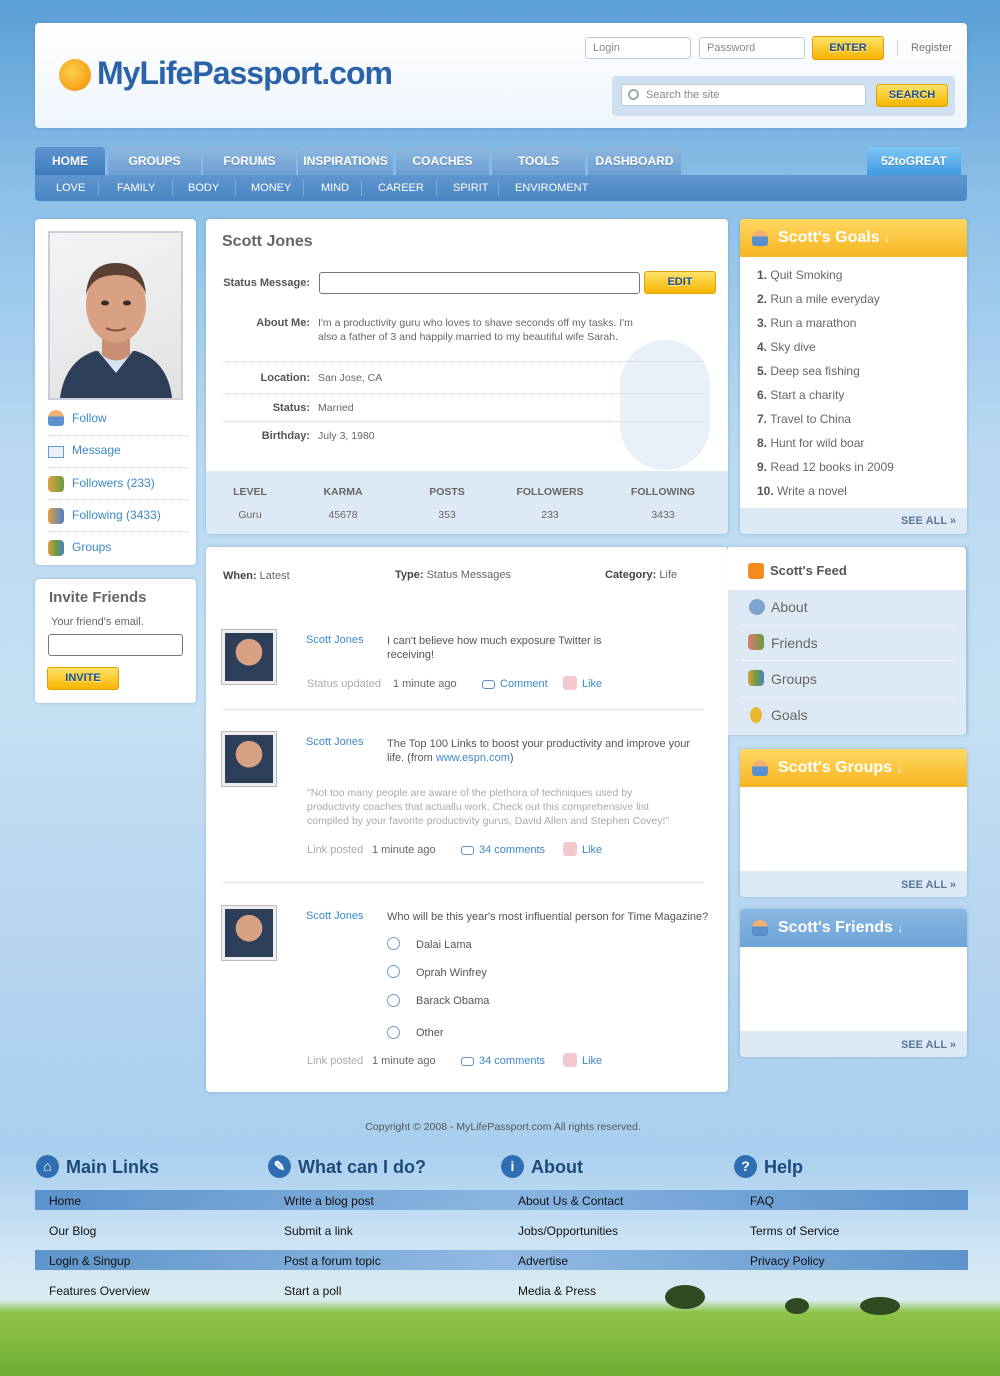 The image size is (1000, 1376). I want to click on feed-about-link: About, so click(789, 607).